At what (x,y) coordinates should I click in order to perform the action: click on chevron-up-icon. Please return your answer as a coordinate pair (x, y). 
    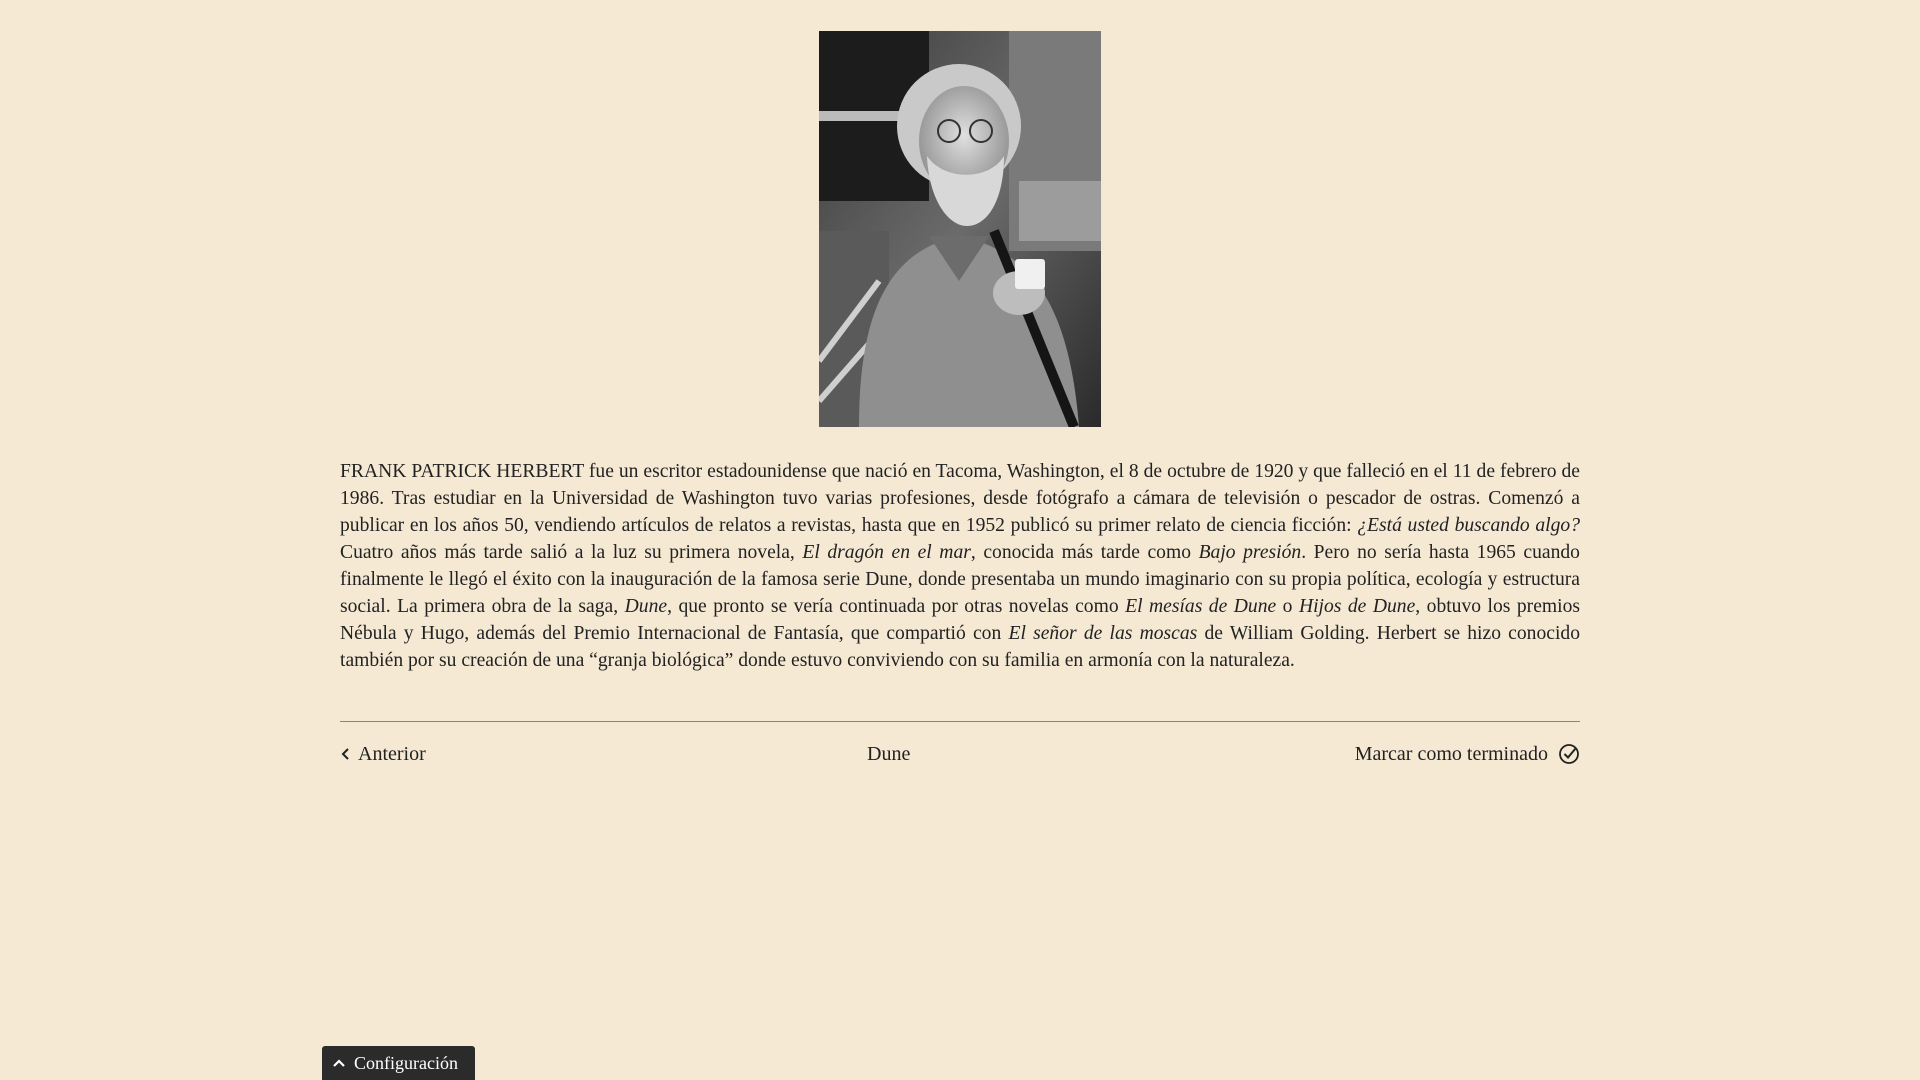
    Looking at the image, I should click on (339, 1063).